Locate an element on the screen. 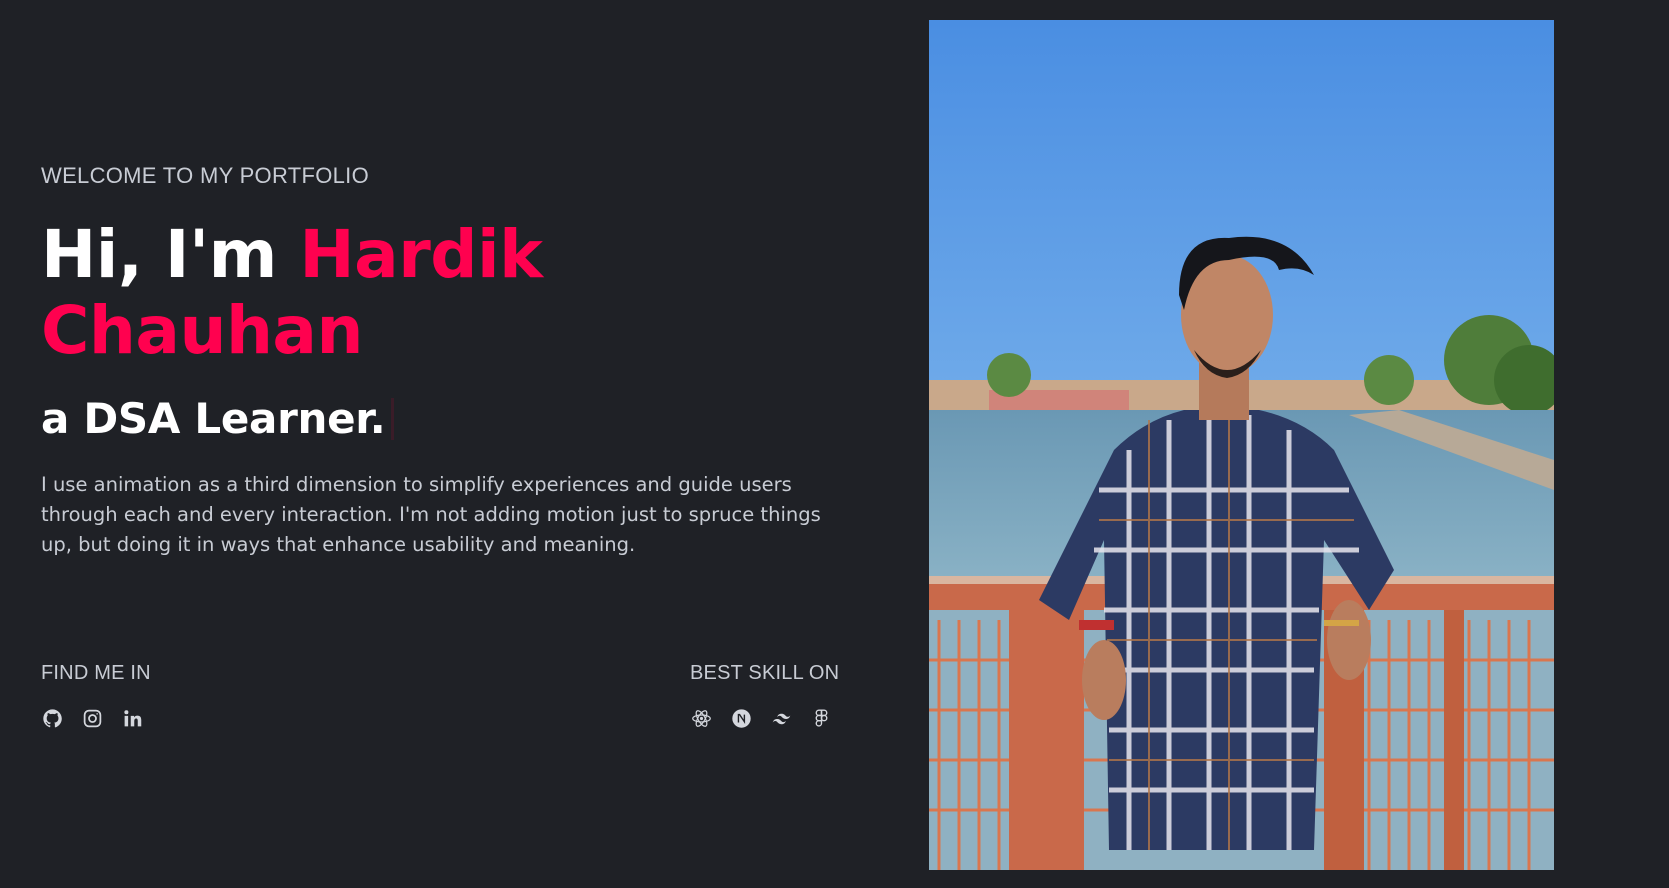 Image resolution: width=1669 pixels, height=888 pixels. nextjs-icon is located at coordinates (741, 718).